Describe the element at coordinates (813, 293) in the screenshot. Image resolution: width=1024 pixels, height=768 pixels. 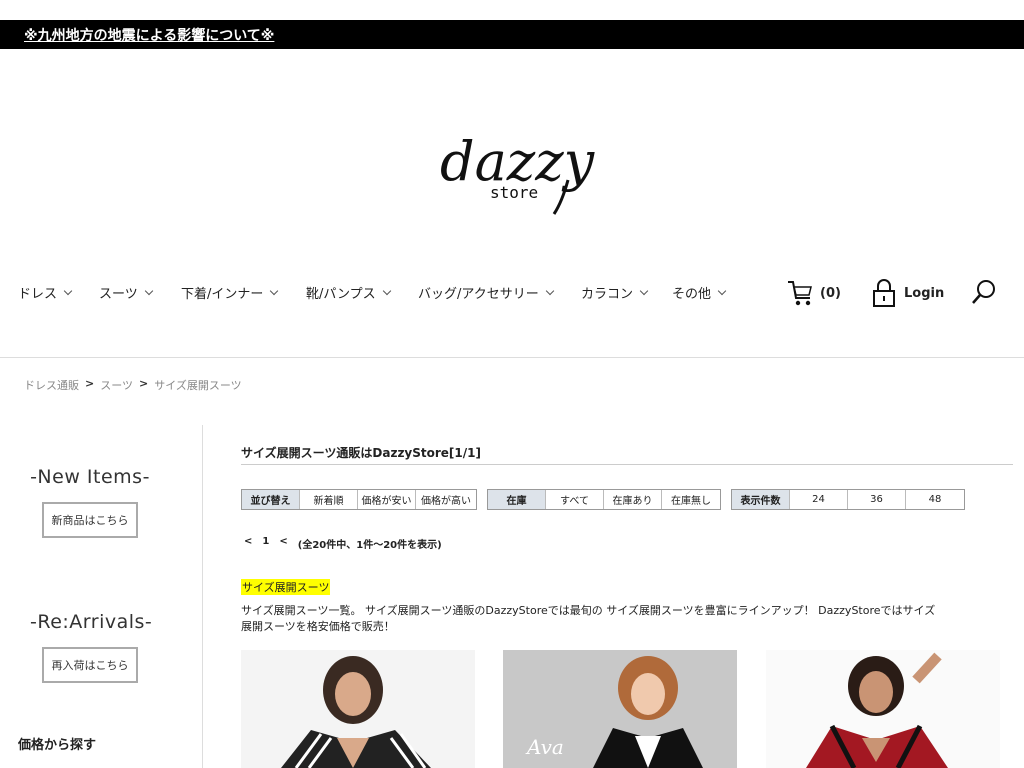
I see `cart-button: (0)` at that location.